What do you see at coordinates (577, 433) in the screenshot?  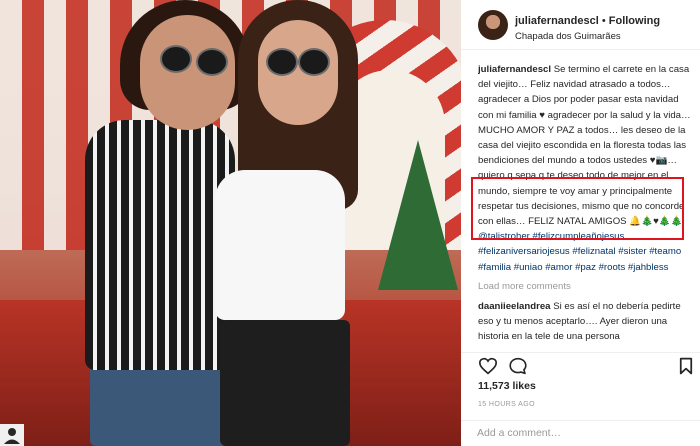 I see `comment-input` at bounding box center [577, 433].